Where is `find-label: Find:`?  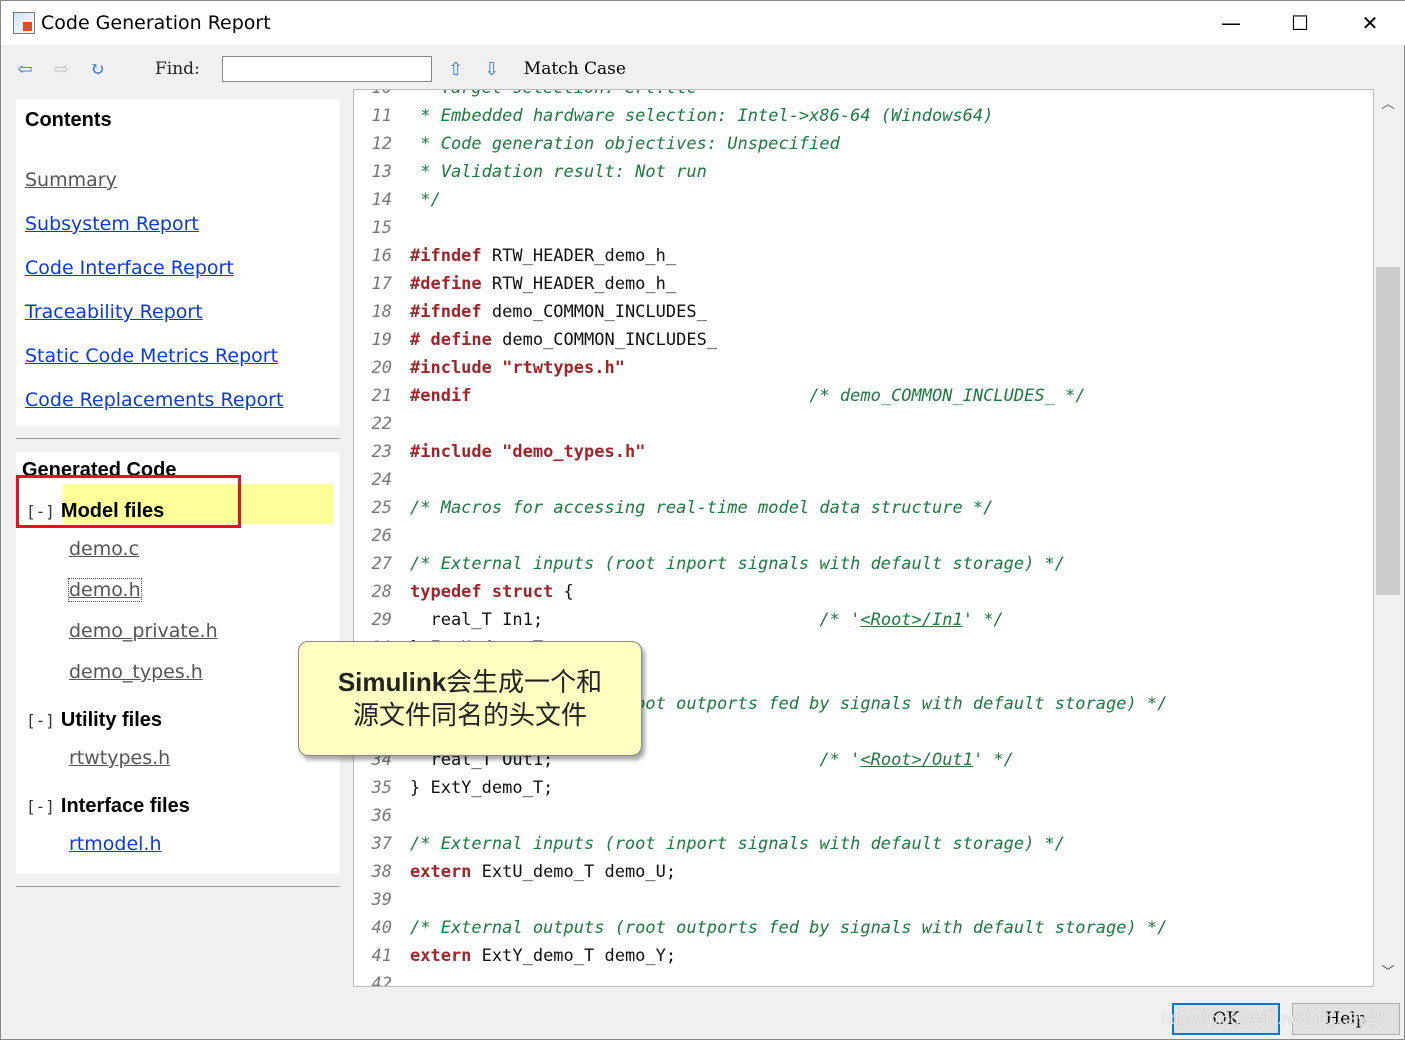 find-label: Find: is located at coordinates (177, 69).